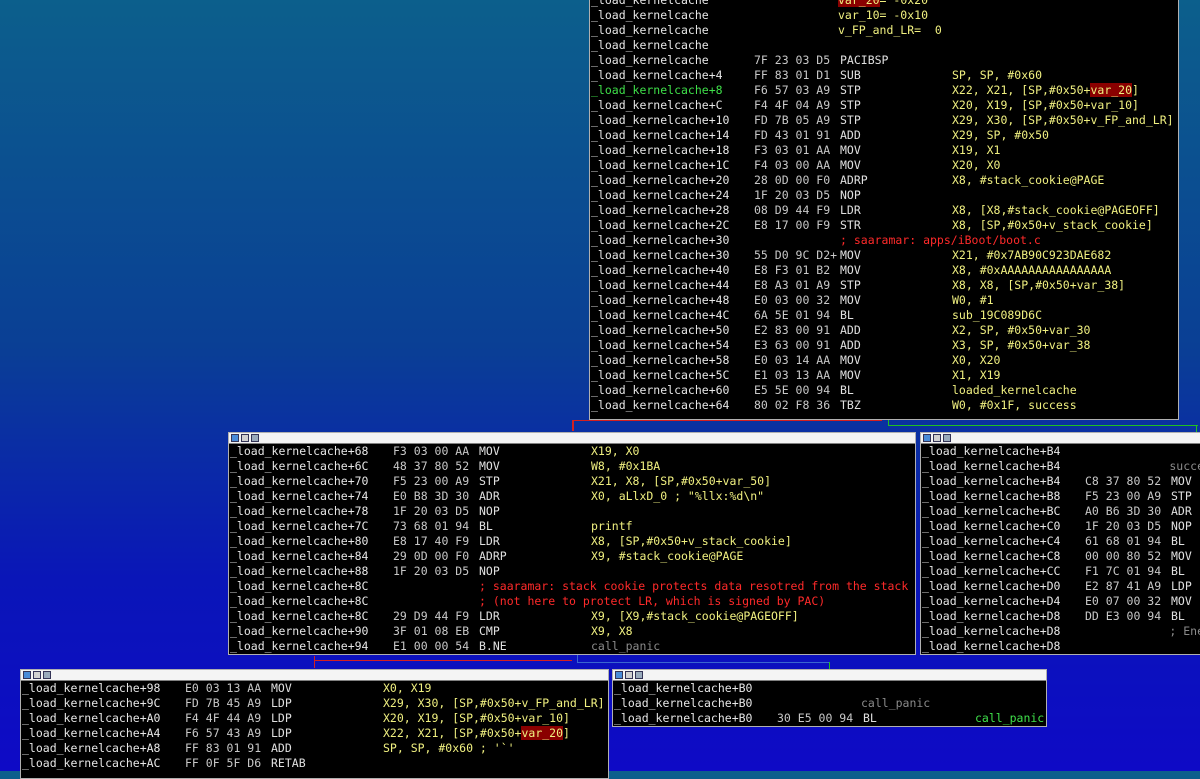 The width and height of the screenshot is (1200, 779). What do you see at coordinates (884, 15) in the screenshot?
I see `disasm-line: _load_kernelcache var_10= -0x10` at bounding box center [884, 15].